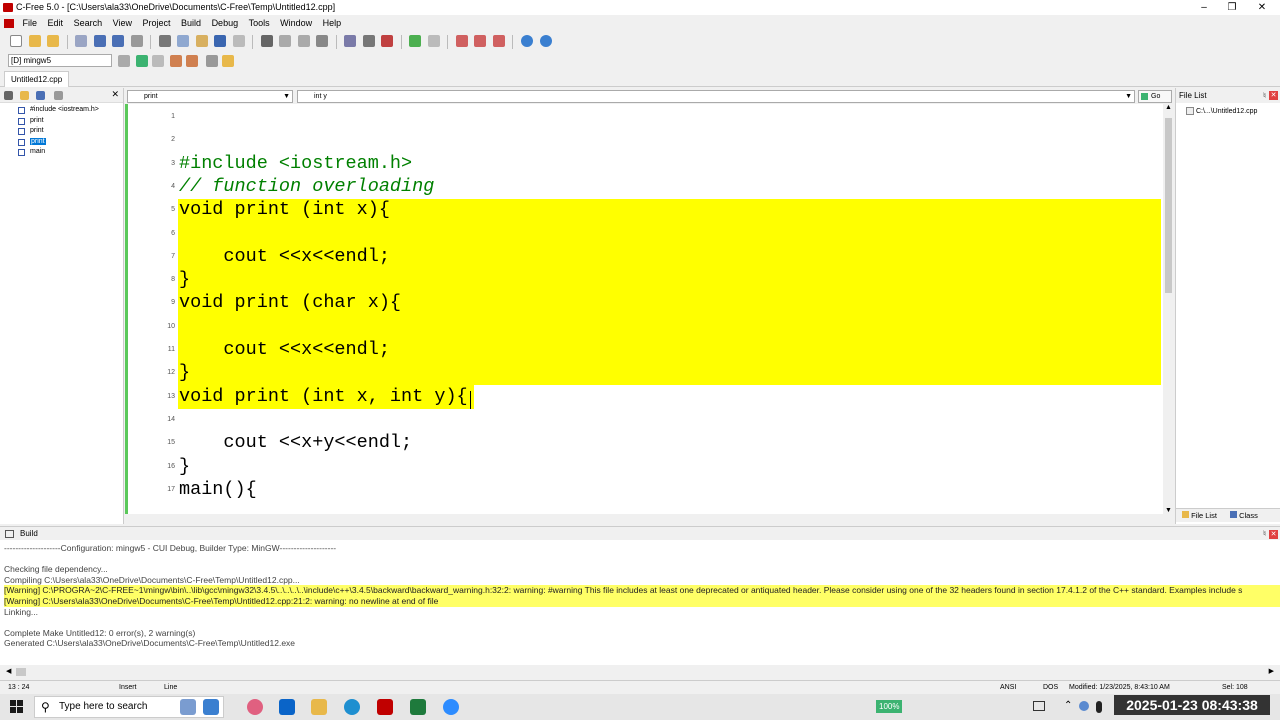  I want to click on code-line: 15 cout <<x+y<<endl;, so click(645, 442).